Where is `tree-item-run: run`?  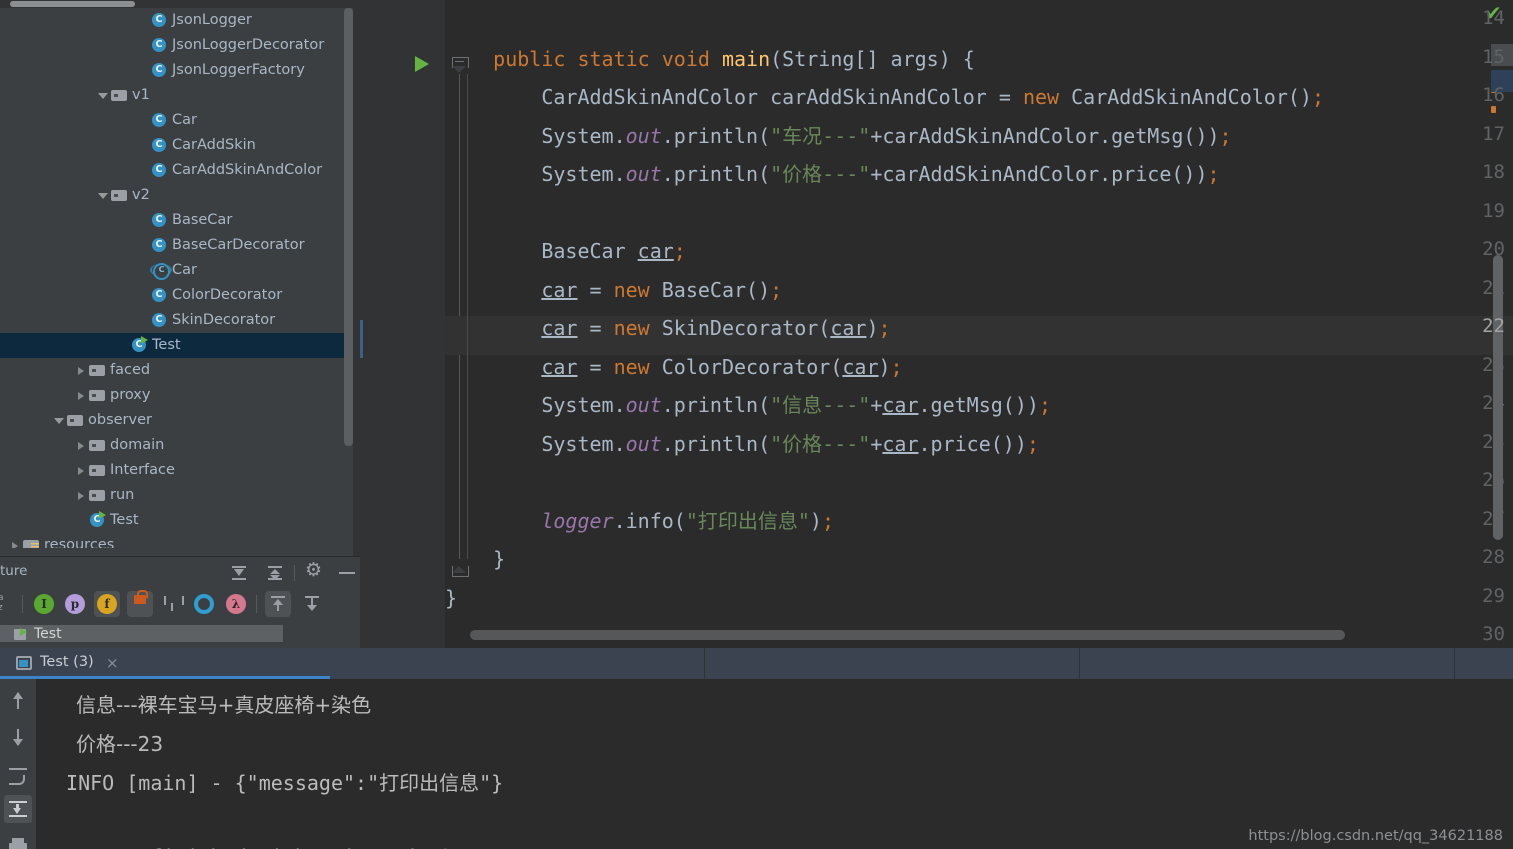 tree-item-run: run is located at coordinates (176, 495).